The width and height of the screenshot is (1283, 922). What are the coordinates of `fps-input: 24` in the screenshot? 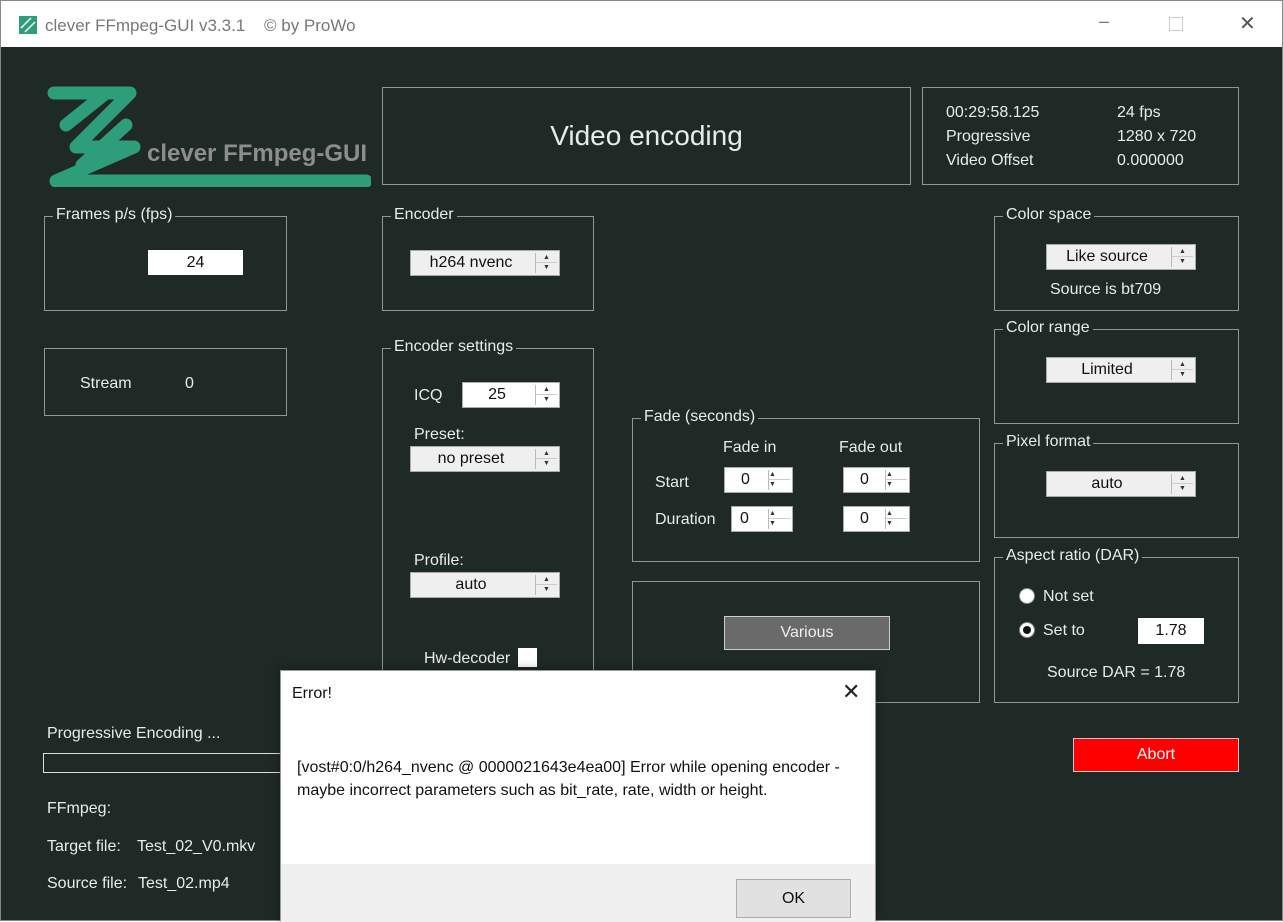 It's located at (195, 262).